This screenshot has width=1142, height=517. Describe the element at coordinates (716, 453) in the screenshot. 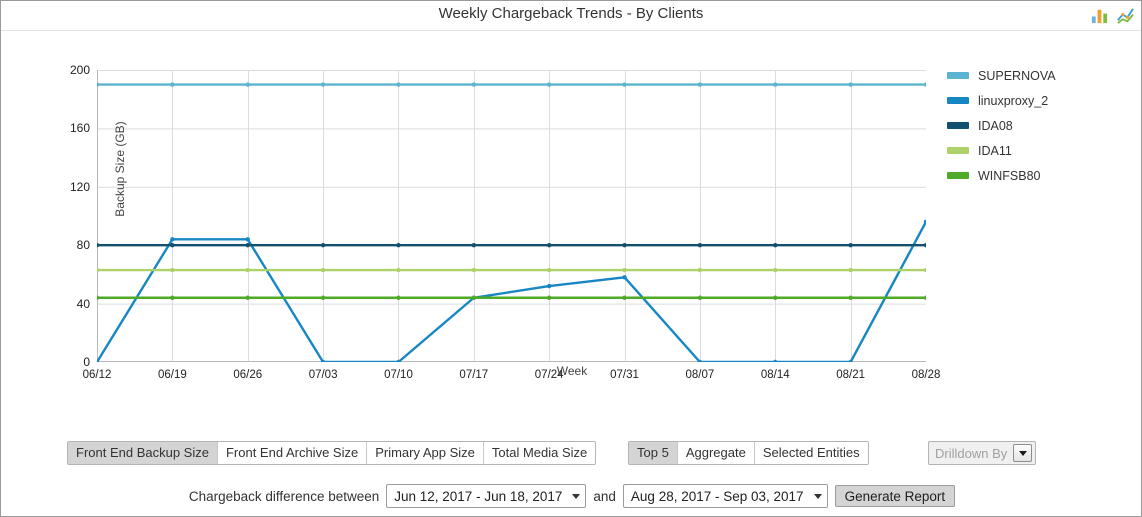

I see `scope-button-aggregate: Aggregate` at that location.